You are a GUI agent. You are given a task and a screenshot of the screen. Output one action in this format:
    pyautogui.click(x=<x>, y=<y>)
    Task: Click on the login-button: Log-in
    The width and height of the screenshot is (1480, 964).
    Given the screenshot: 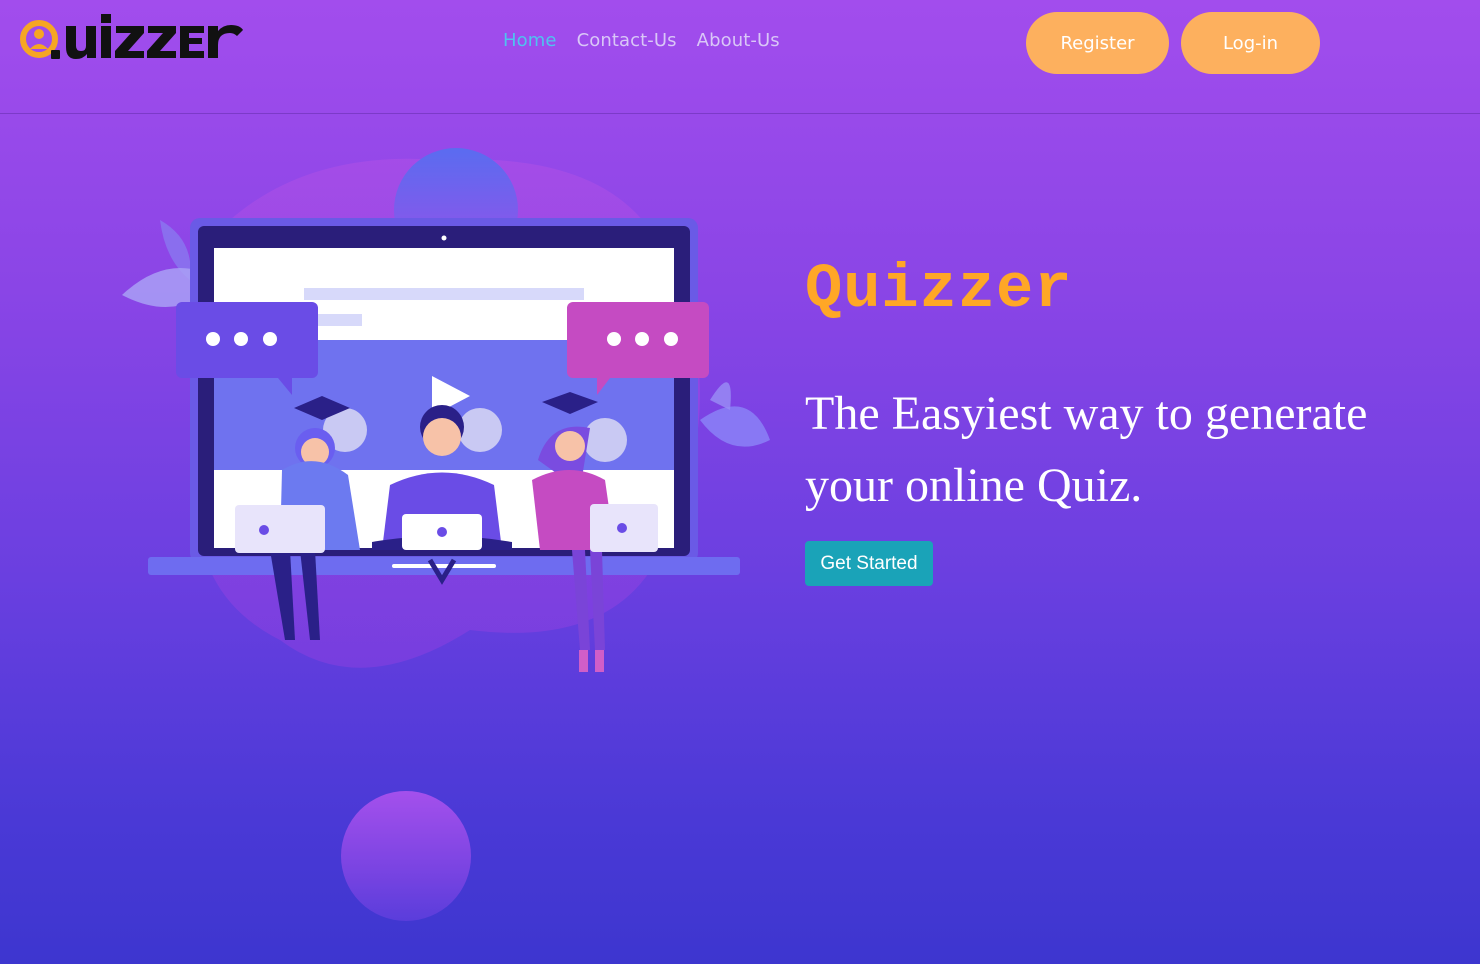 What is the action you would take?
    pyautogui.click(x=1250, y=43)
    